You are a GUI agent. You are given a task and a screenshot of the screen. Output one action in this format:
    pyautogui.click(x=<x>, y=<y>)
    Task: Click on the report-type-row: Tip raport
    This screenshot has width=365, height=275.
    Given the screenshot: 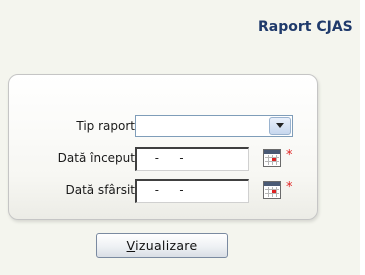 What is the action you would take?
    pyautogui.click(x=163, y=127)
    